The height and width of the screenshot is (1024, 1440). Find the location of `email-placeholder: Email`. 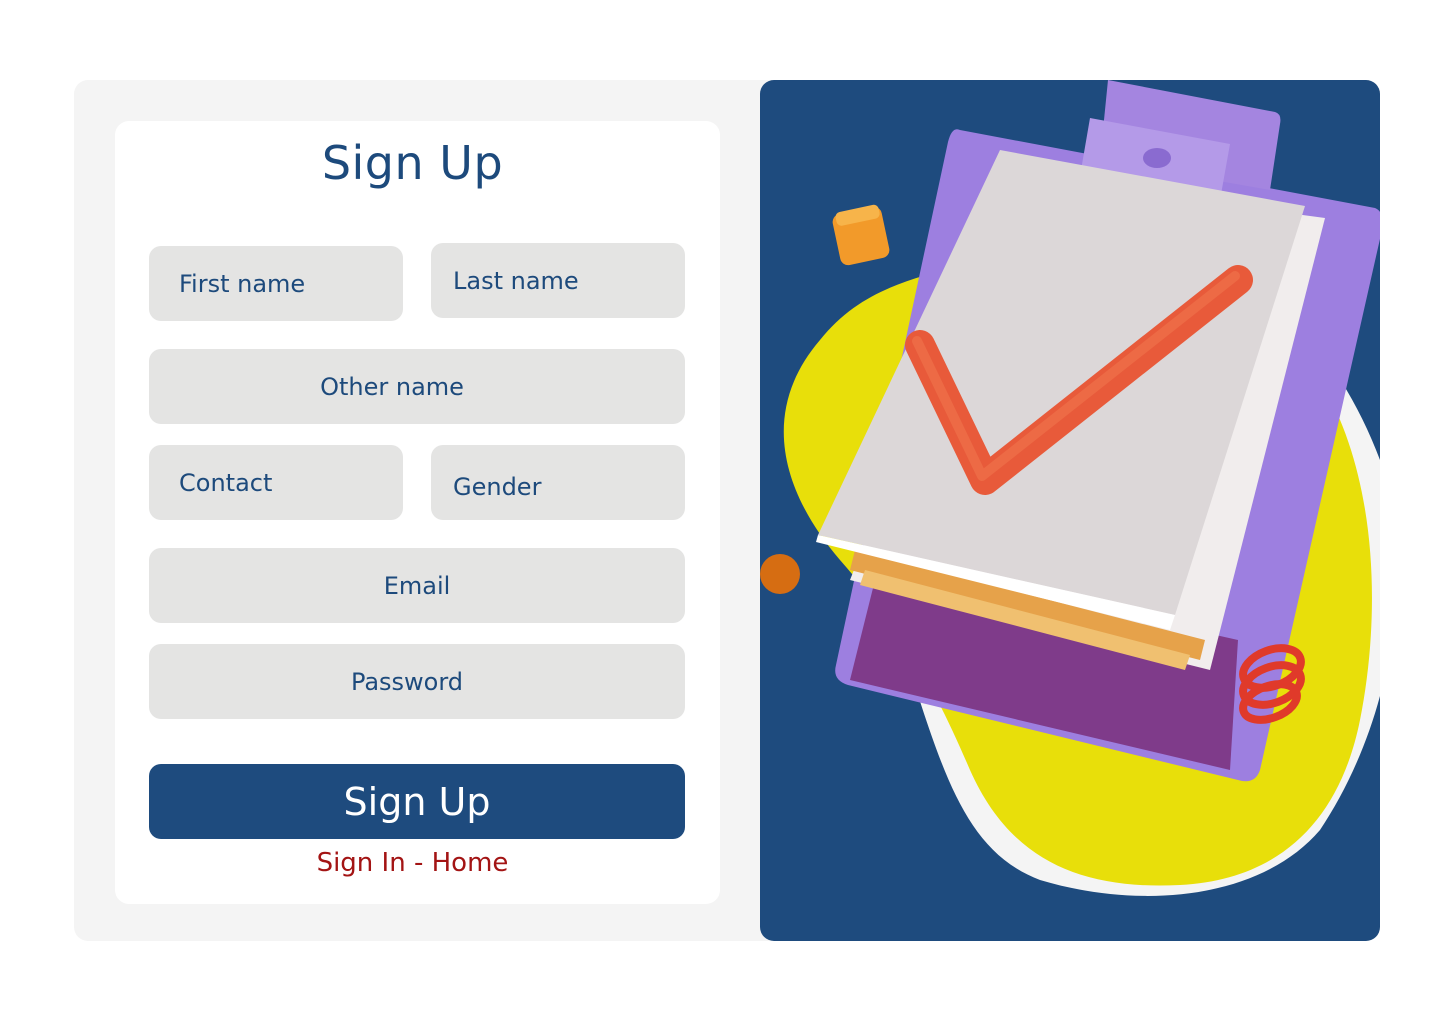

email-placeholder: Email is located at coordinates (417, 585).